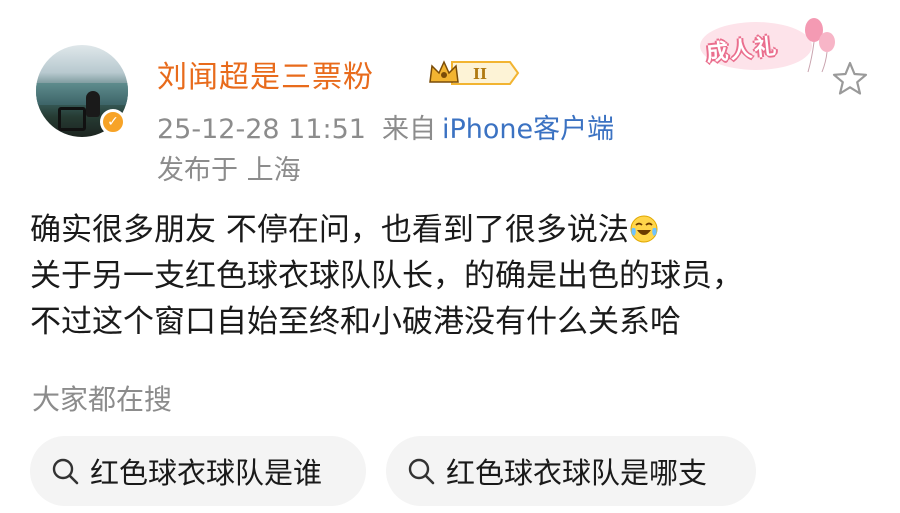  I want to click on source-client-link: iPhone客户端, so click(528, 129).